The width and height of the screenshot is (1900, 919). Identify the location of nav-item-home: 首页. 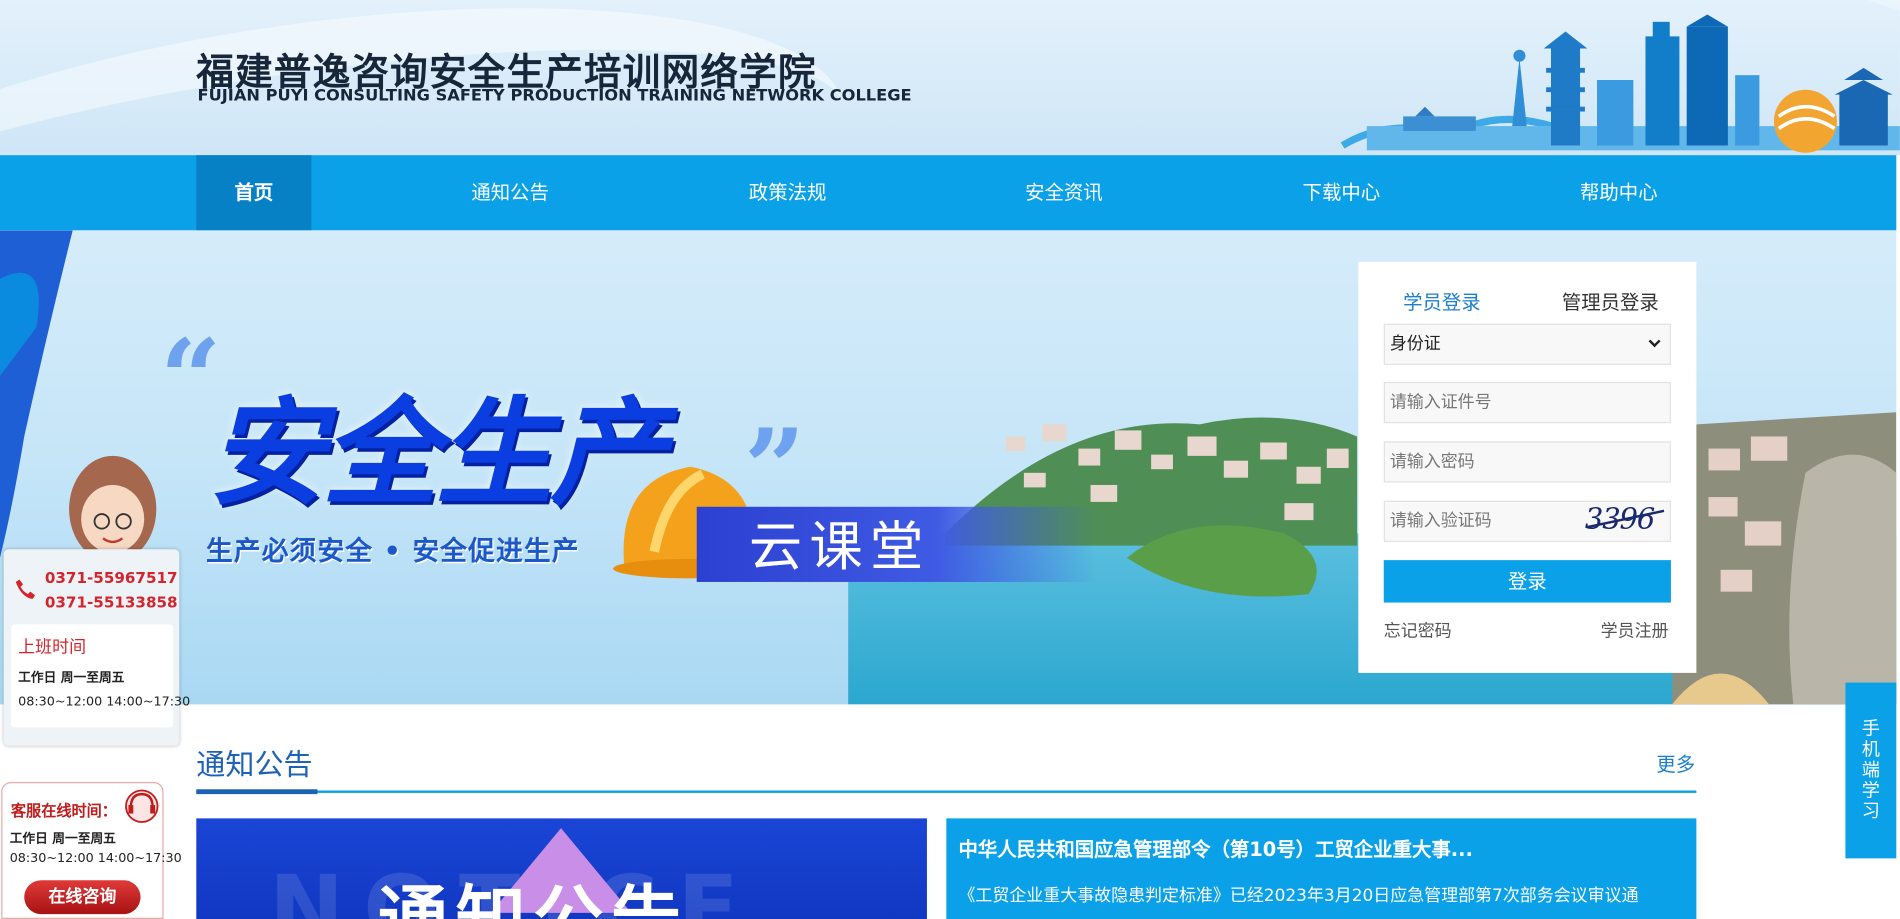
(254, 193).